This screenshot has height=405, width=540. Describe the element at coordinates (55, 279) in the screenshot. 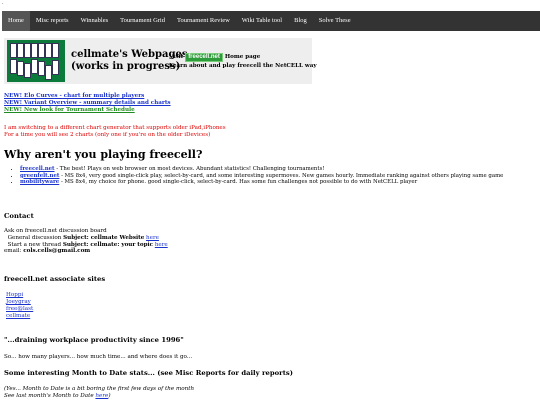

I see `associates-heading: freecell.net associate sites` at that location.